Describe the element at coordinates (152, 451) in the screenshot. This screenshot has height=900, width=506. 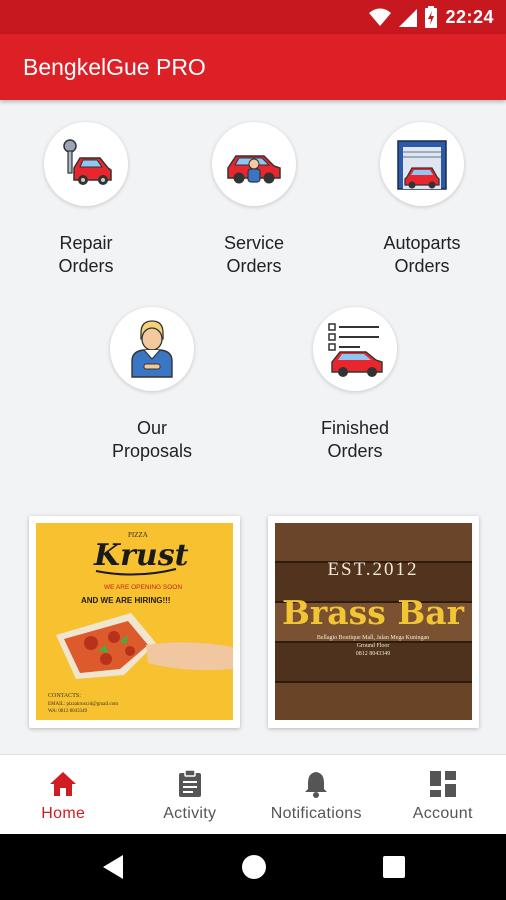
I see `menu-label-line: Proposals` at that location.